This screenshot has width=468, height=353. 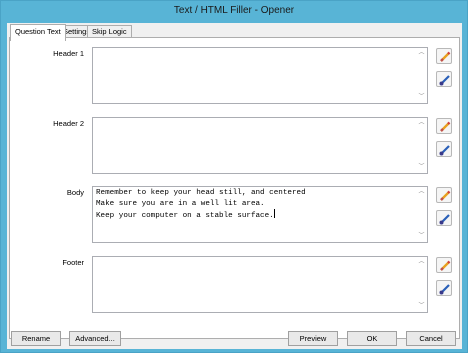 What do you see at coordinates (431, 338) in the screenshot?
I see `cancel-button: Cancel` at bounding box center [431, 338].